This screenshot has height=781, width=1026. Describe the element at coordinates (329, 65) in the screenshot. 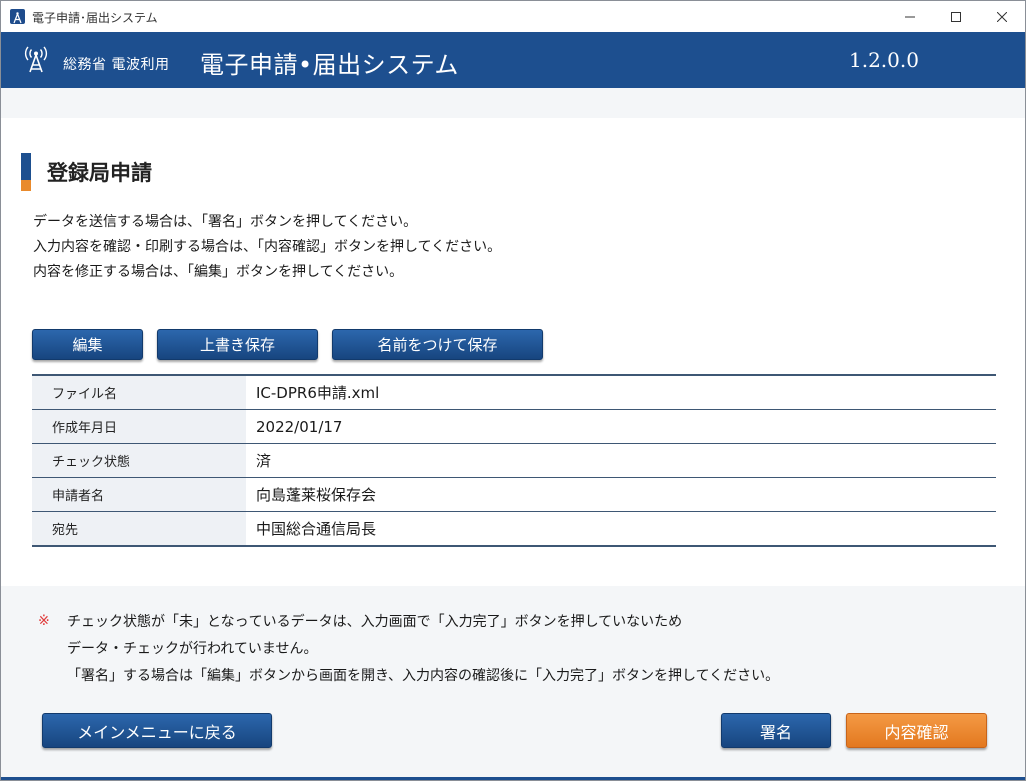

I see `system-name: 電子申請•届出システム` at that location.